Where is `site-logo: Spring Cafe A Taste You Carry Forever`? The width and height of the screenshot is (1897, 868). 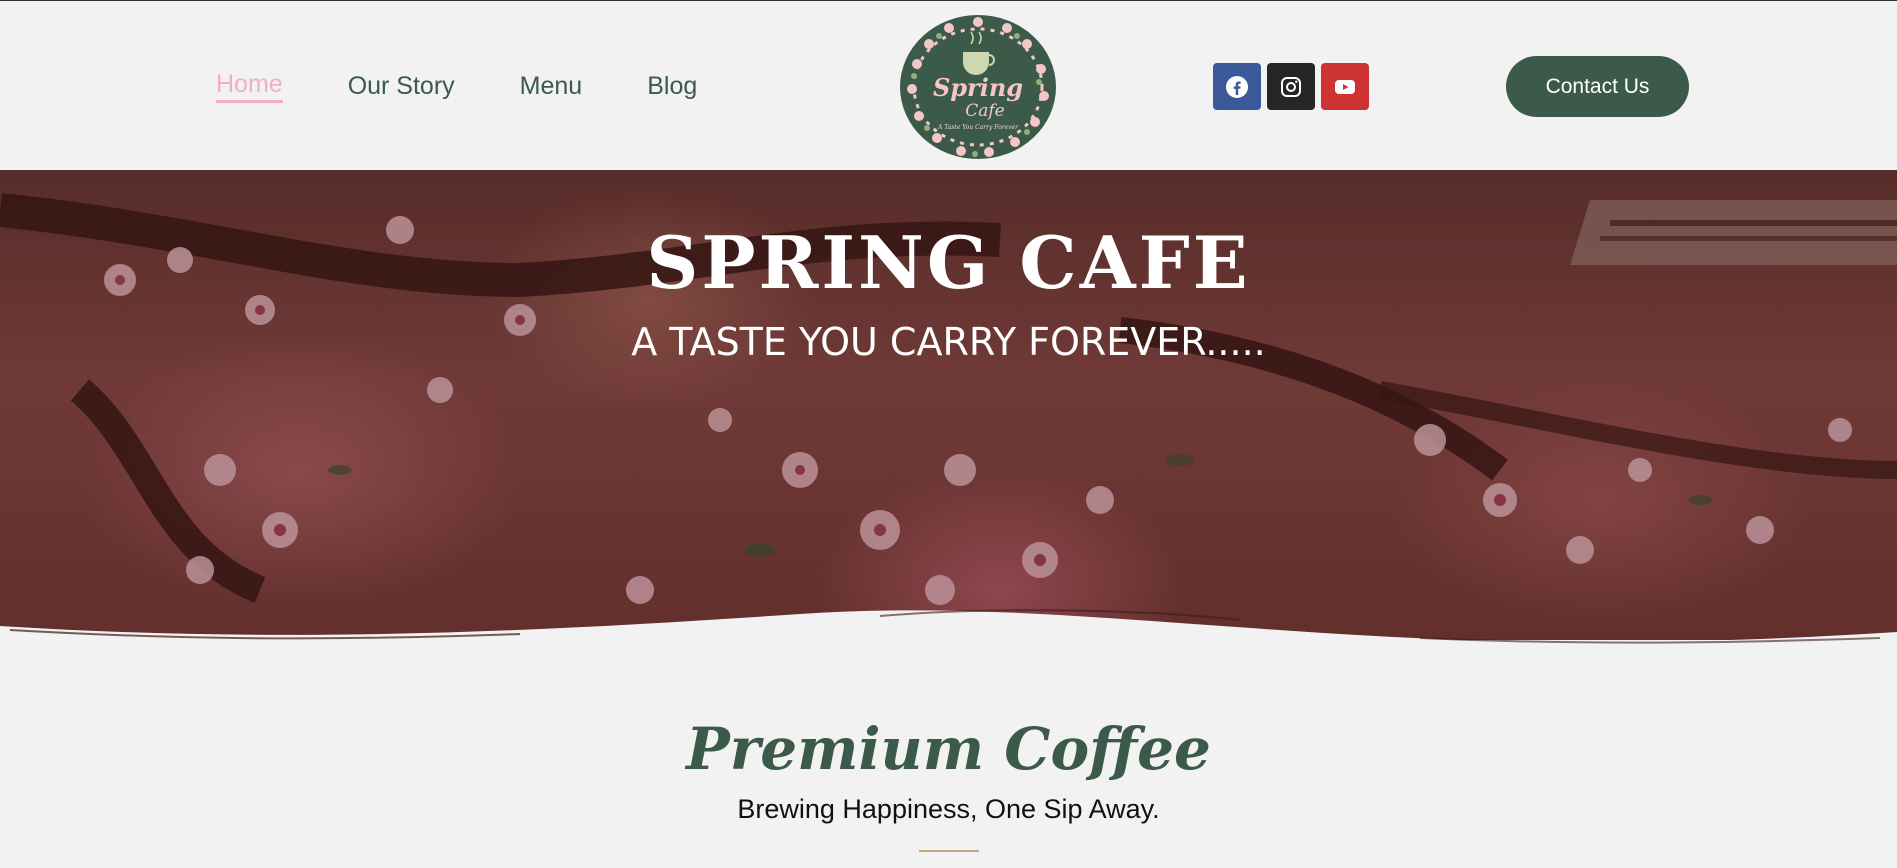
site-logo: Spring Cafe A Taste You Carry Forever is located at coordinates (978, 87).